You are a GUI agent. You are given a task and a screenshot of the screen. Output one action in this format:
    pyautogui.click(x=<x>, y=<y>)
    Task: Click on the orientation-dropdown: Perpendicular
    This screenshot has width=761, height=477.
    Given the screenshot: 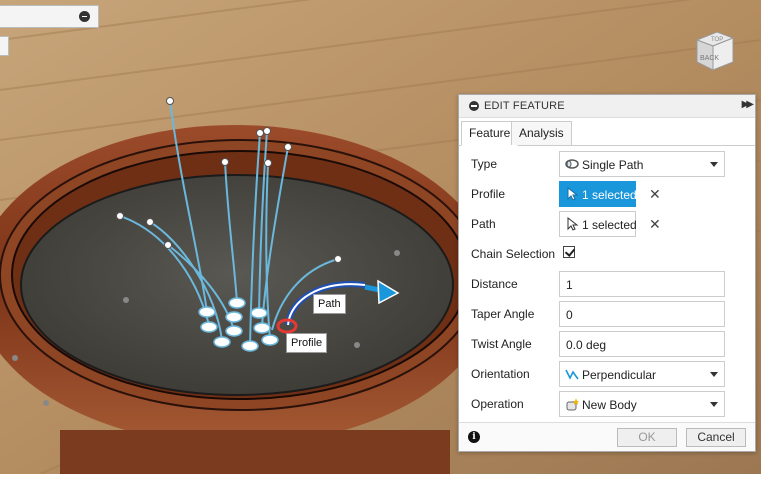 What is the action you would take?
    pyautogui.click(x=642, y=374)
    